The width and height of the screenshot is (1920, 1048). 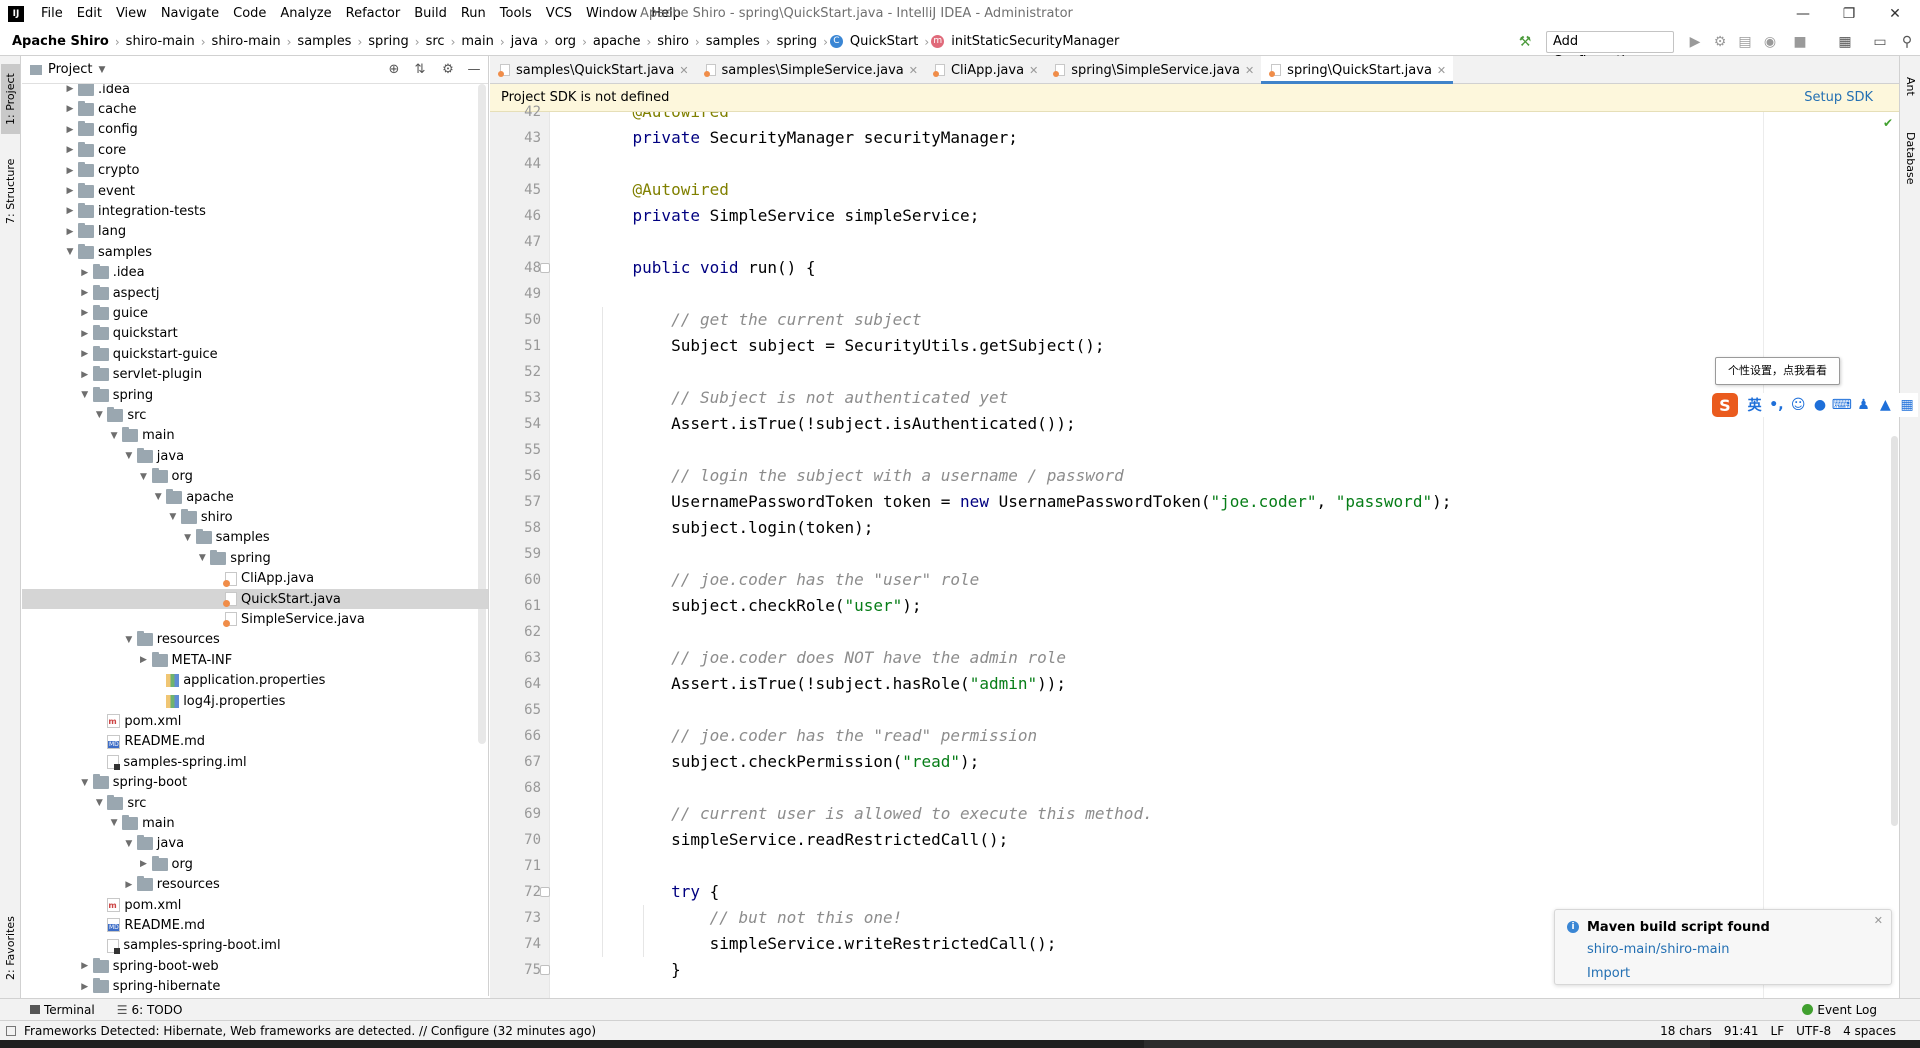 I want to click on code-line: private SimpleService simpleService;, so click(x=1244, y=216).